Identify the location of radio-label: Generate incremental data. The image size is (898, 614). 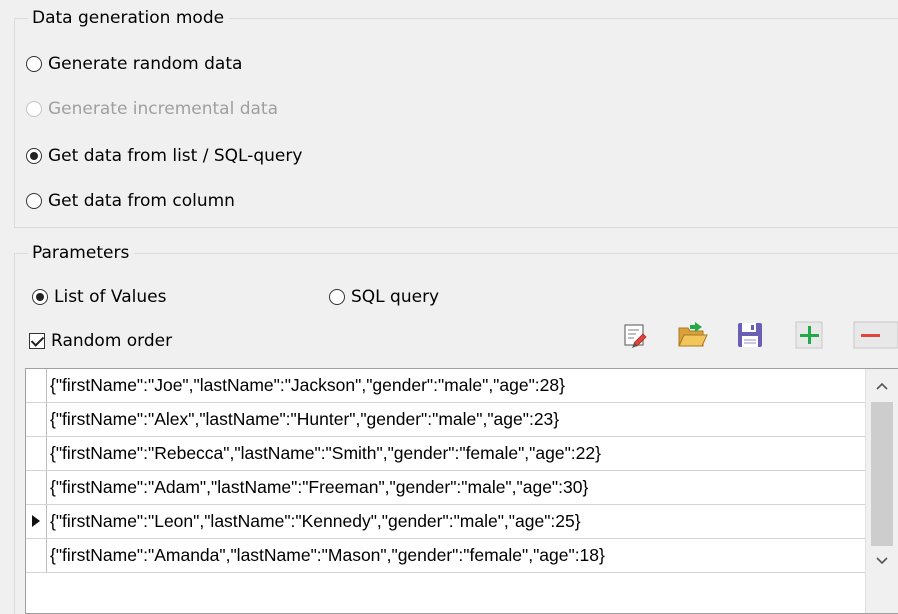
(163, 109).